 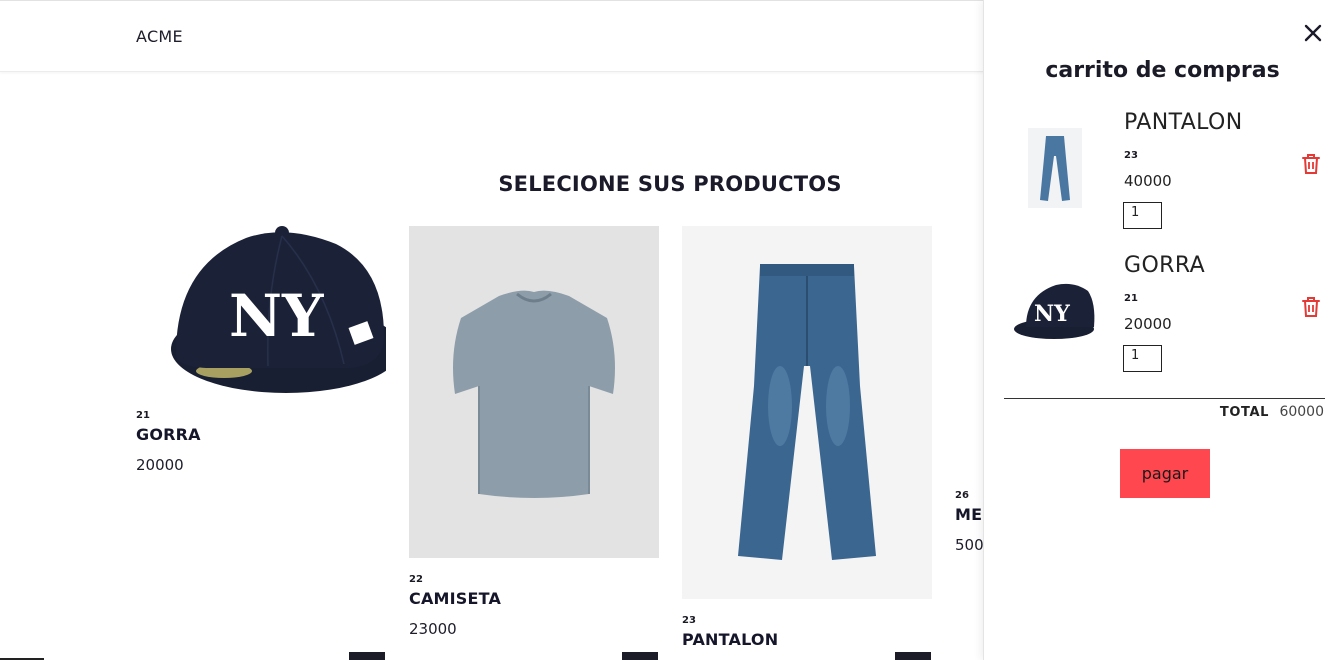 I want to click on product-id: 23, so click(x=689, y=620).